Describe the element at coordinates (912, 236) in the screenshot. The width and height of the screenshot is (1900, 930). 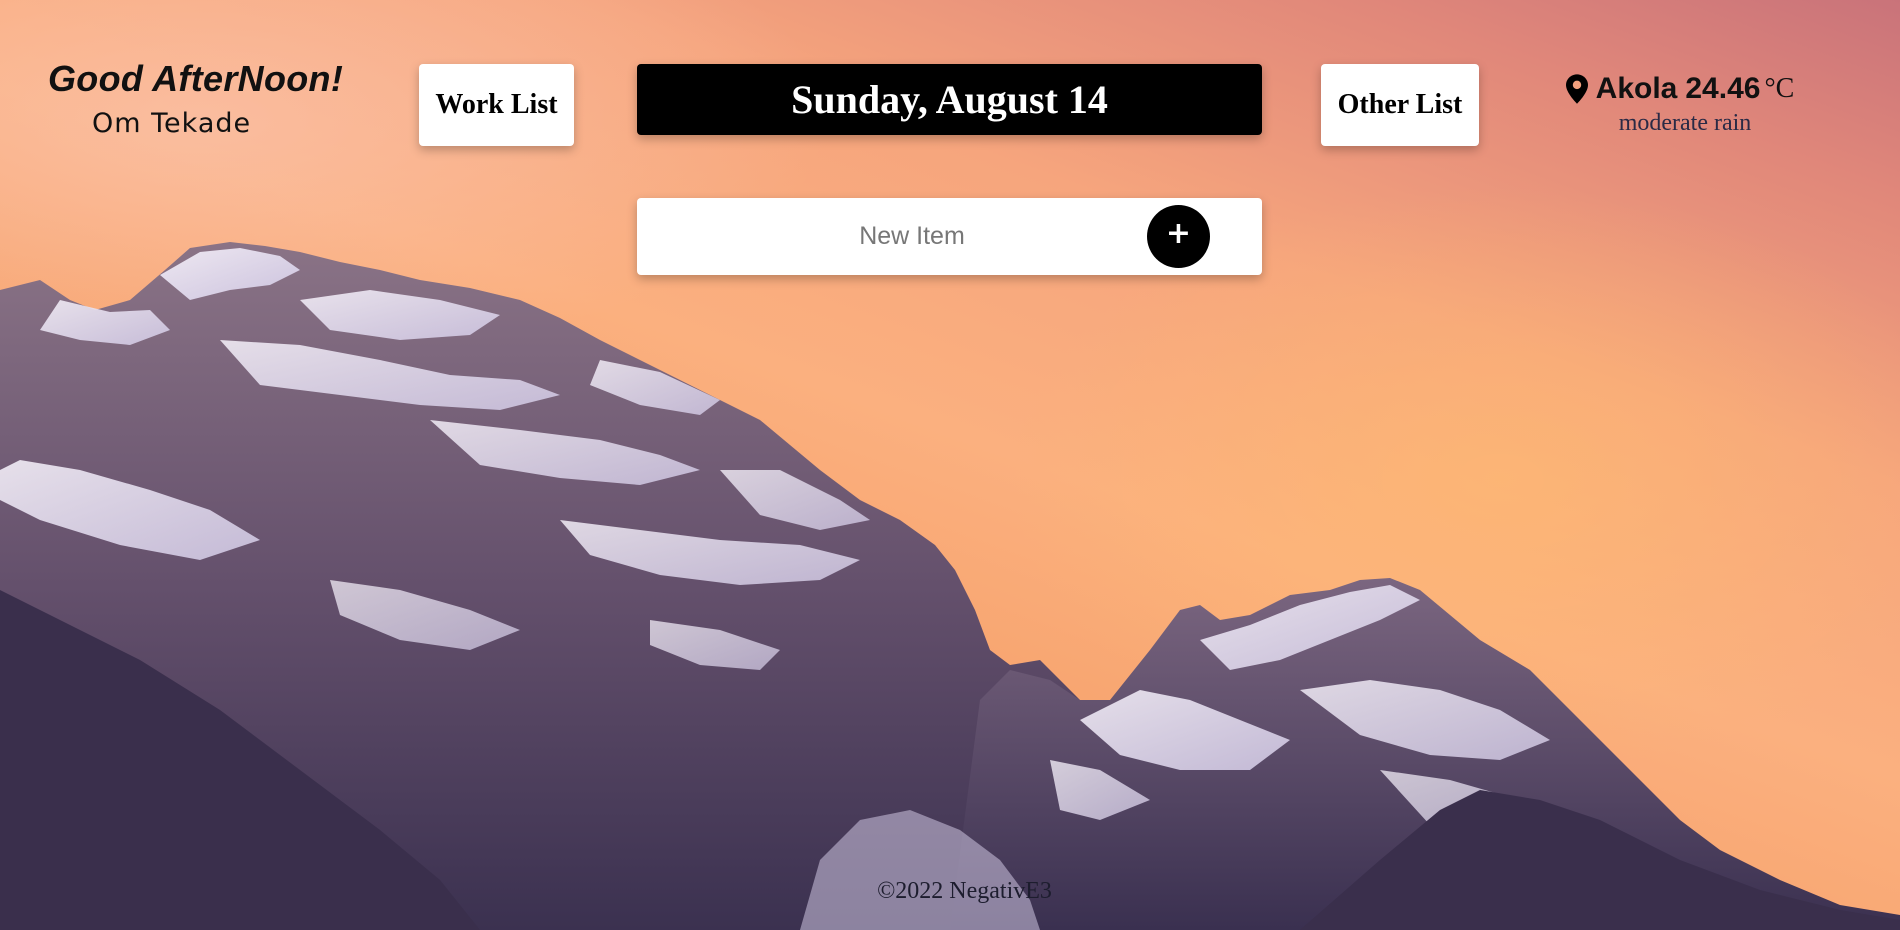
I see `new-item-input` at that location.